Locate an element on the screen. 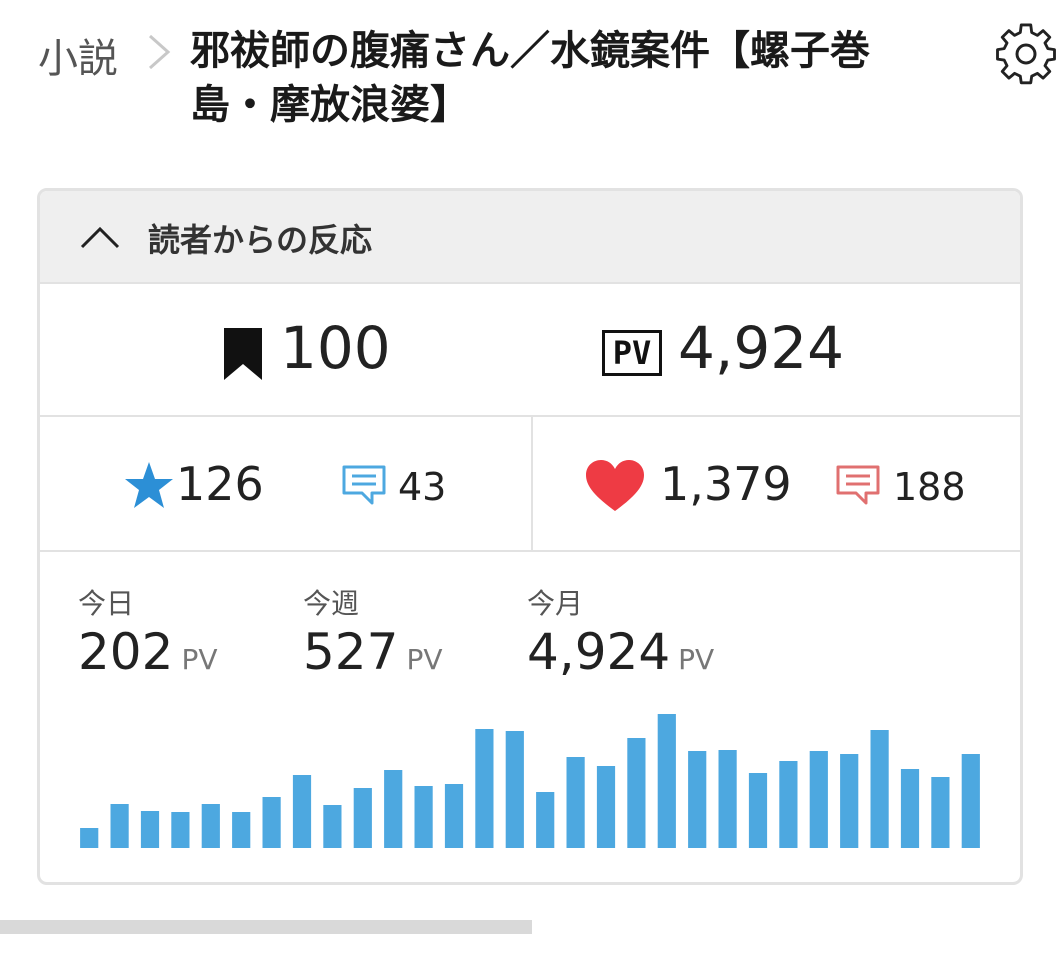  chevron-right-icon is located at coordinates (160, 52).